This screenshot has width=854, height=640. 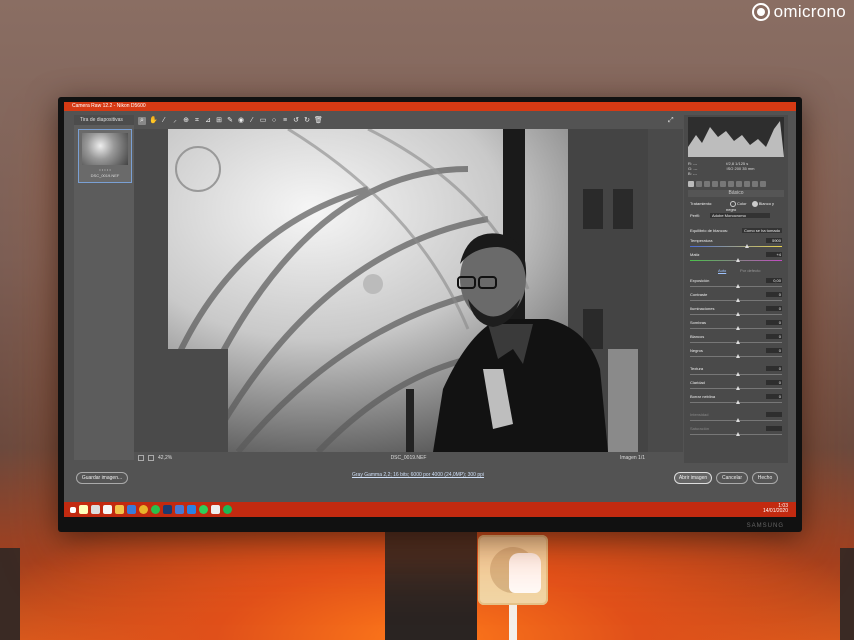 What do you see at coordinates (731, 184) in the screenshot?
I see `lens-tab-icon` at bounding box center [731, 184].